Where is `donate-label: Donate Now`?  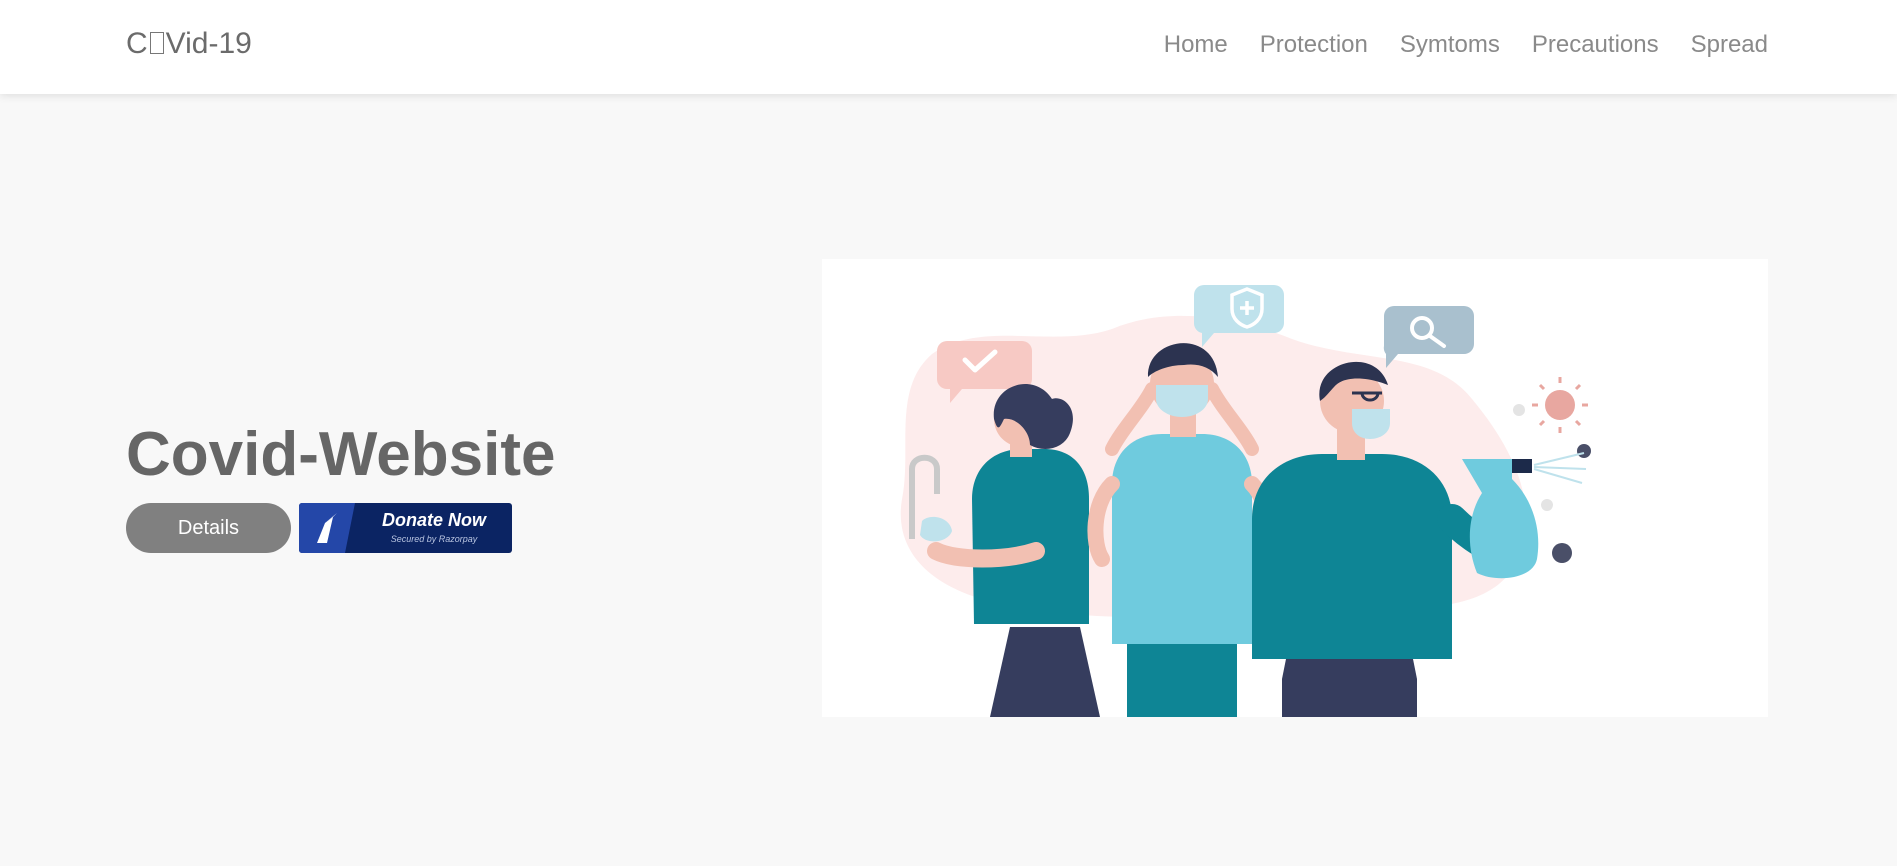 donate-label: Donate Now is located at coordinates (433, 520).